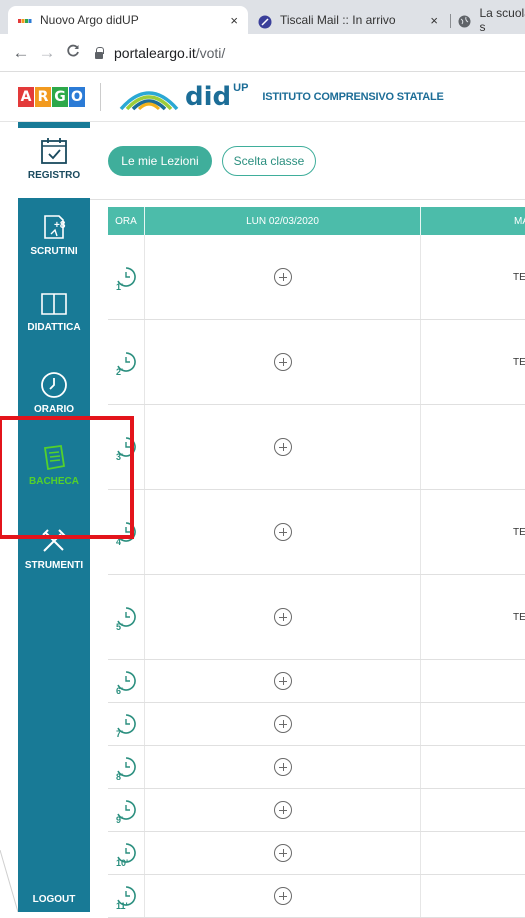  What do you see at coordinates (119, 820) in the screenshot?
I see `hour-number: 9'` at bounding box center [119, 820].